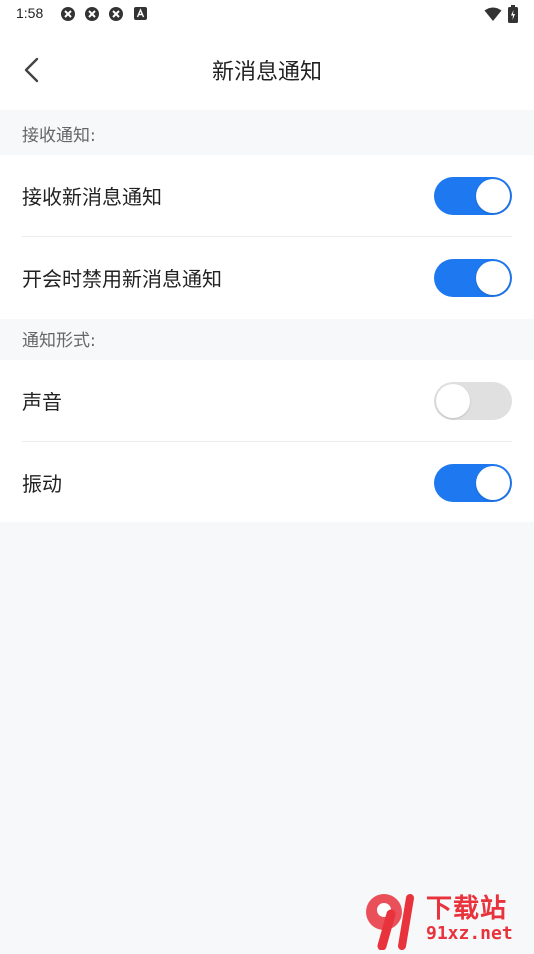 This screenshot has height=954, width=534. I want to click on battery-icon, so click(513, 14).